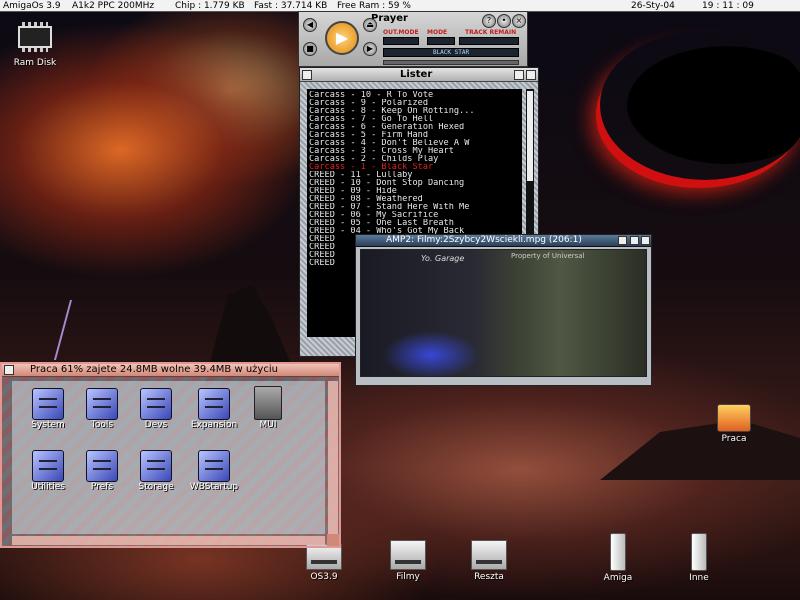 The width and height of the screenshot is (800, 600). I want to click on filmy-label: Filmy, so click(408, 577).